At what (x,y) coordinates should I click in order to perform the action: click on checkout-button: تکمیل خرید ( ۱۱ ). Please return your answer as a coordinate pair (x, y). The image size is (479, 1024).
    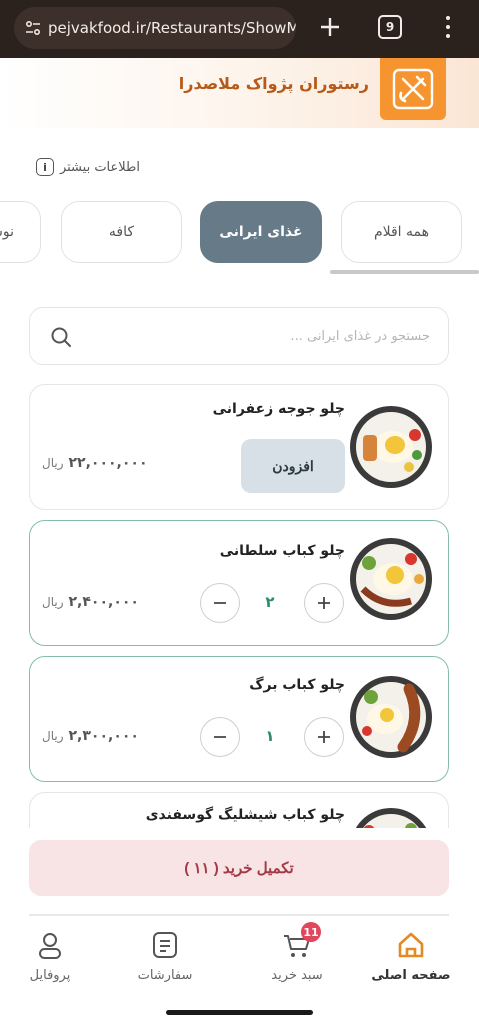
    Looking at the image, I should click on (239, 868).